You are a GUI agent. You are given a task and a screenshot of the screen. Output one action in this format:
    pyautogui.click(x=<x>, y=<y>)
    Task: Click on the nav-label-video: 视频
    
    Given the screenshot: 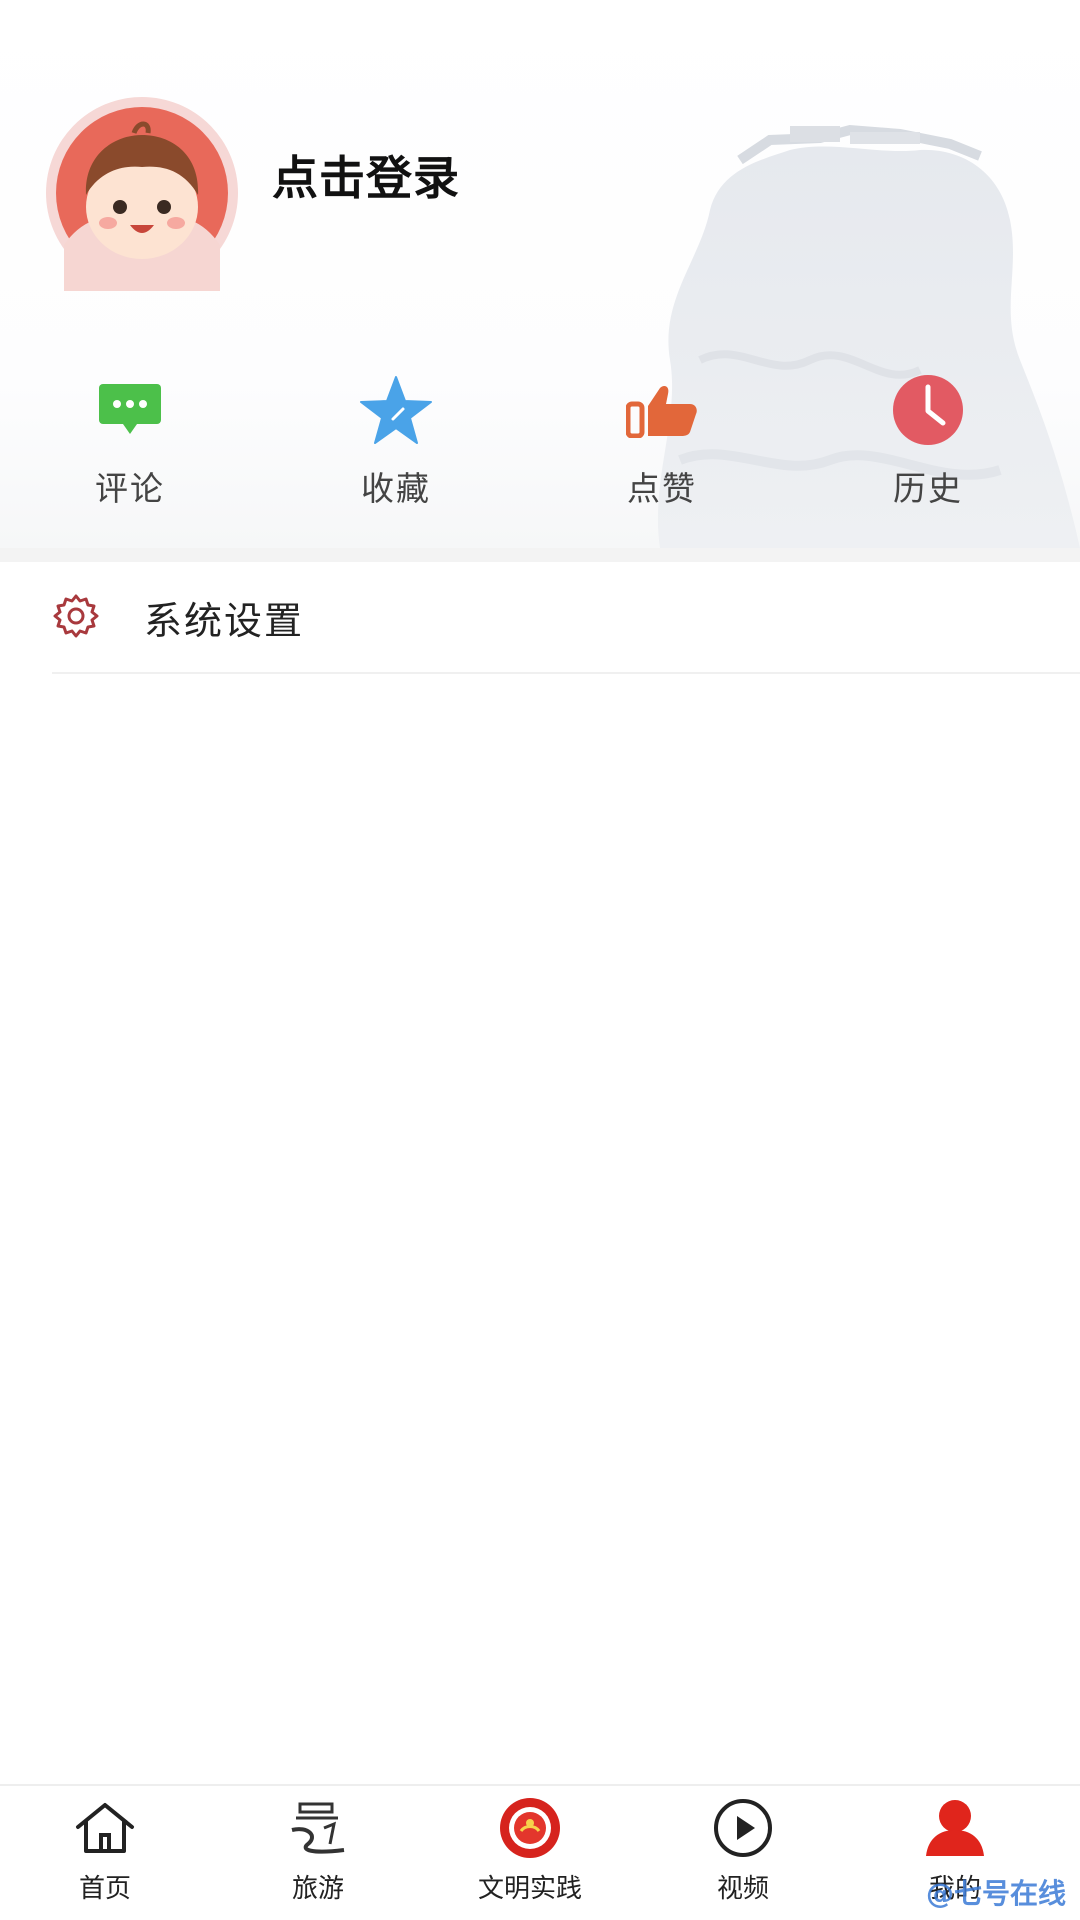 What is the action you would take?
    pyautogui.click(x=742, y=1889)
    